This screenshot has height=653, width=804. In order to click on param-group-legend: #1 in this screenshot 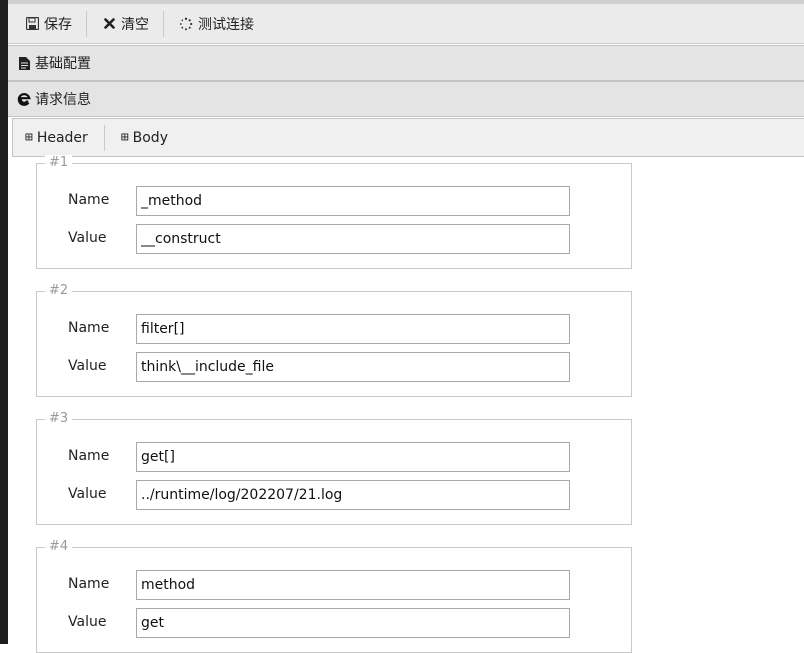, I will do `click(59, 163)`.